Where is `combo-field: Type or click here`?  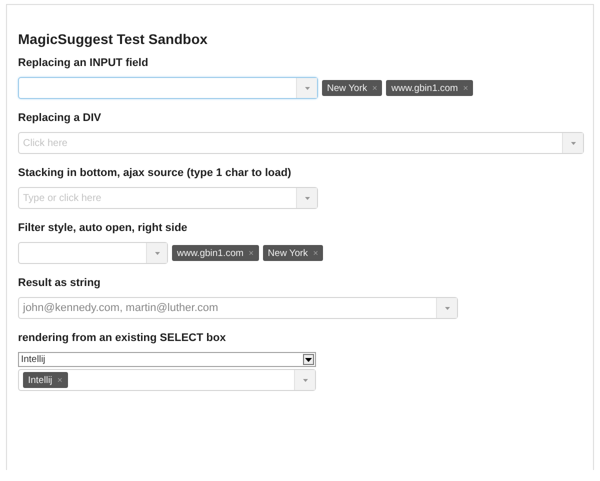 combo-field: Type or click here is located at coordinates (168, 198).